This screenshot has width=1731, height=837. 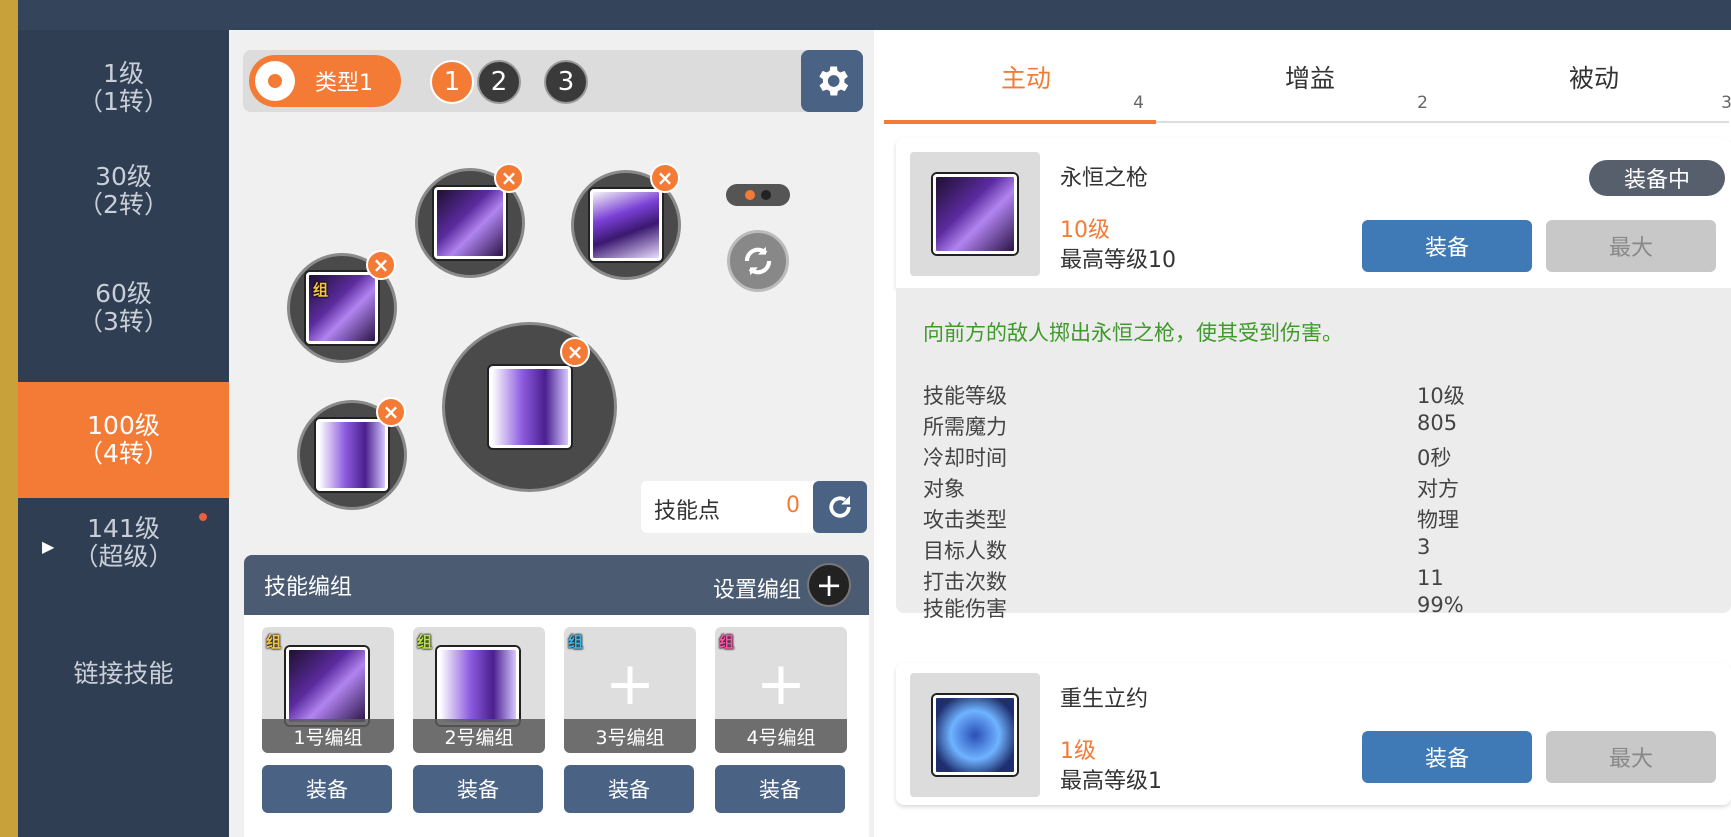 What do you see at coordinates (756, 590) in the screenshot?
I see `set-group-label: 设置编组` at bounding box center [756, 590].